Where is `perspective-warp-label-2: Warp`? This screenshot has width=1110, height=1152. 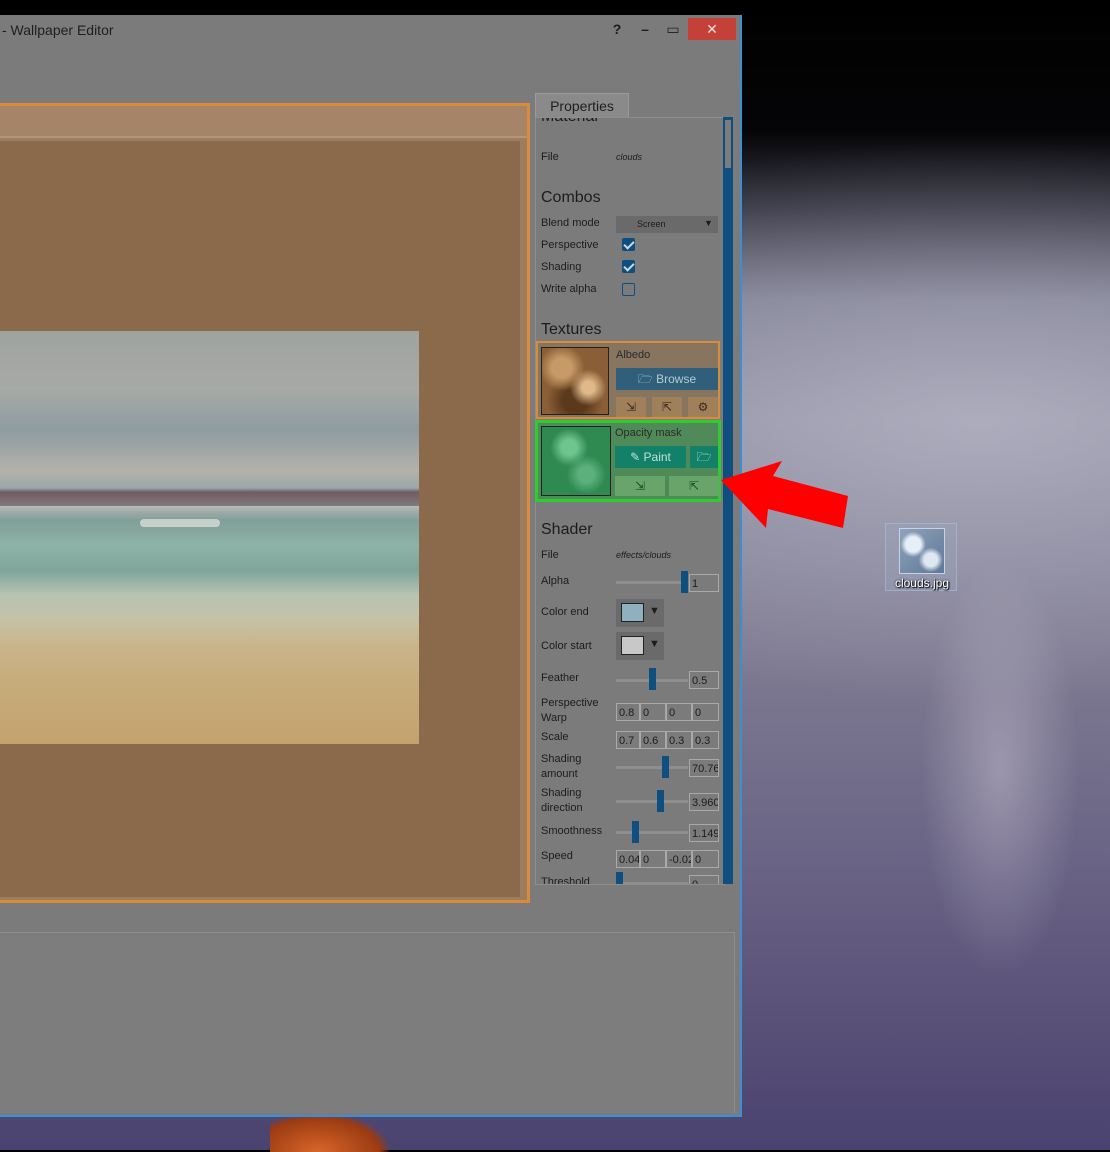
perspective-warp-label-2: Warp is located at coordinates (554, 718).